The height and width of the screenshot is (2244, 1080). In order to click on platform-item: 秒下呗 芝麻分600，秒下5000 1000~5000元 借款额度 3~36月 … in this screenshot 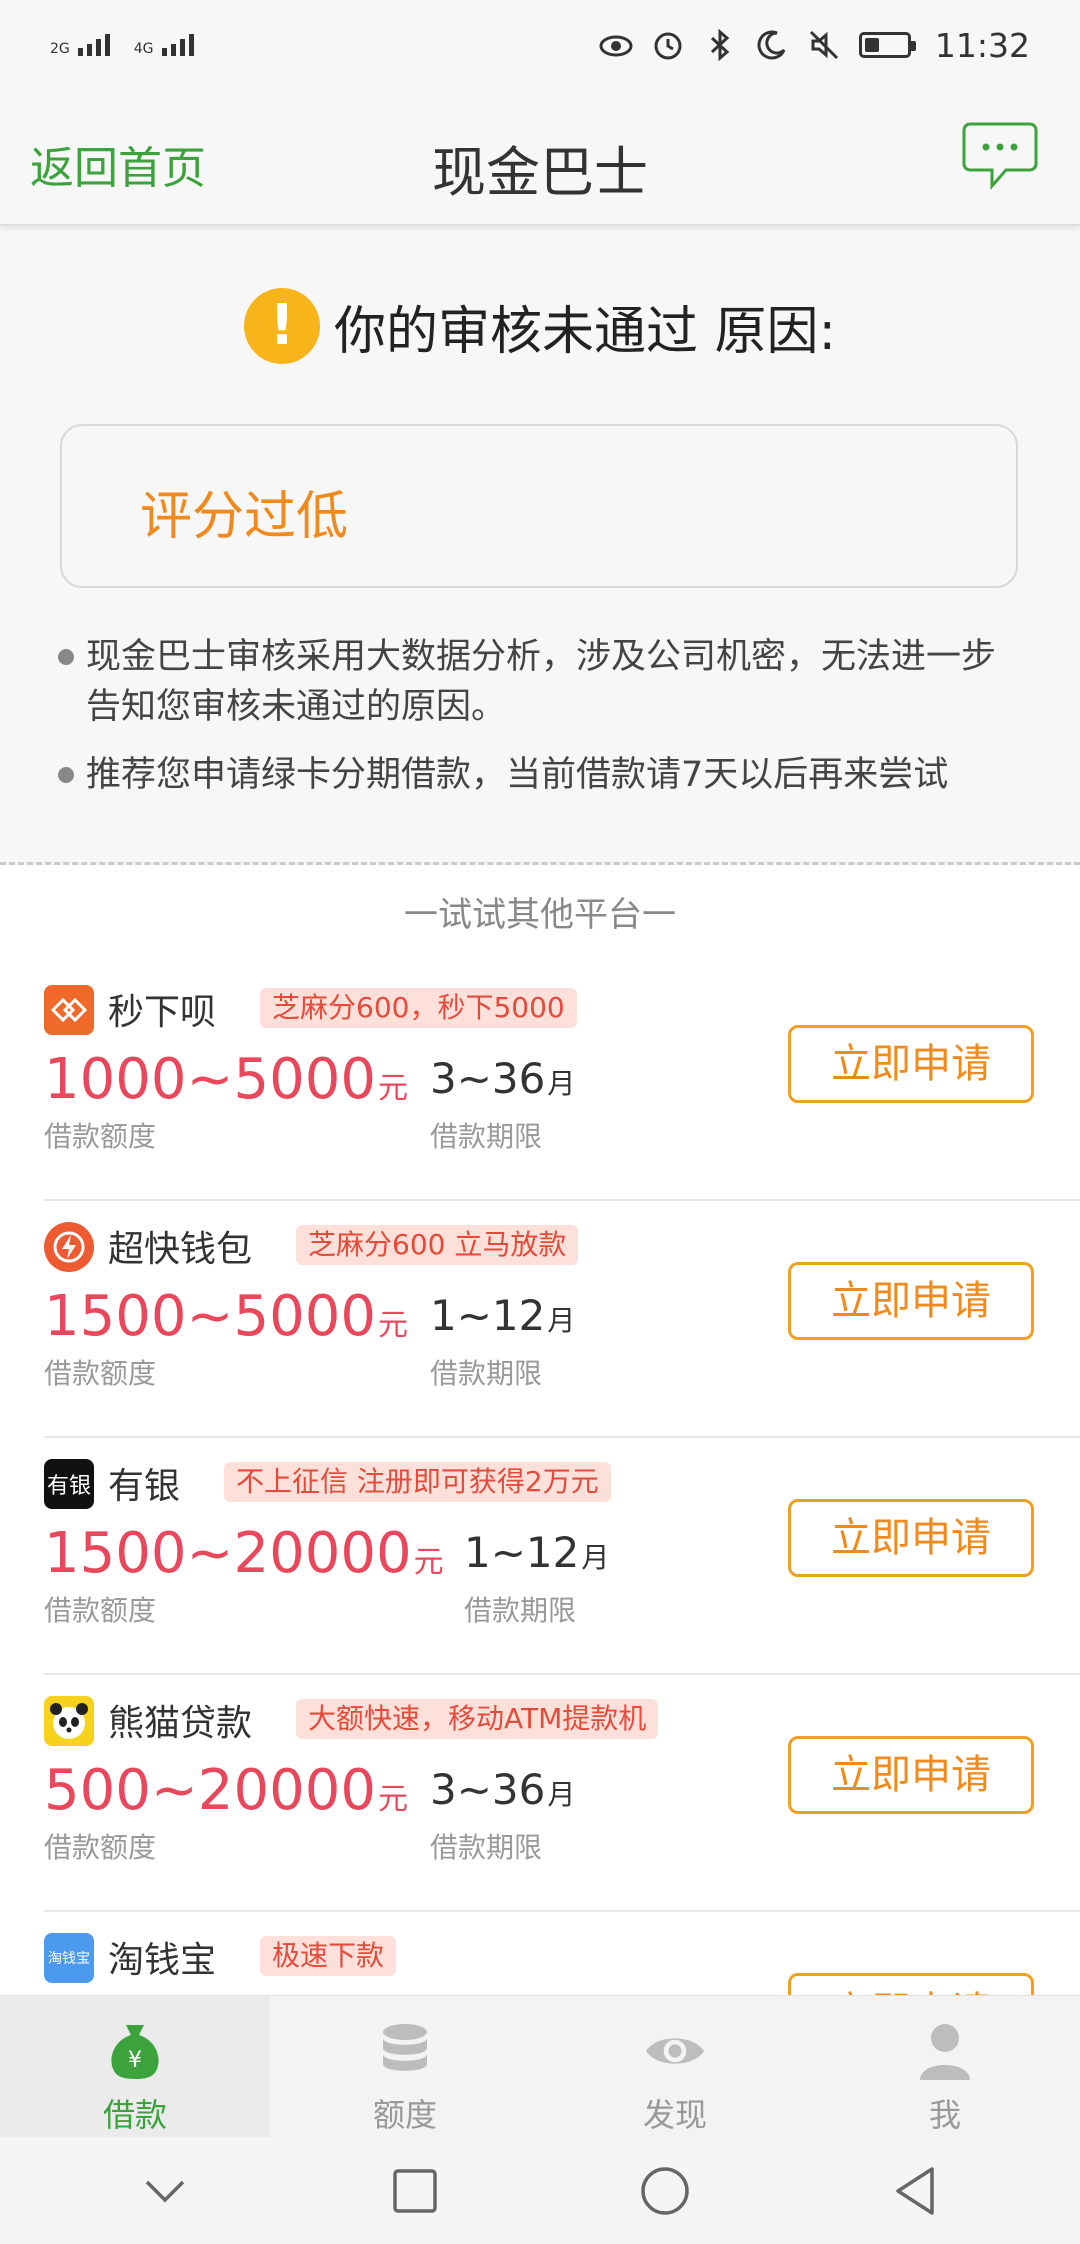, I will do `click(540, 1083)`.